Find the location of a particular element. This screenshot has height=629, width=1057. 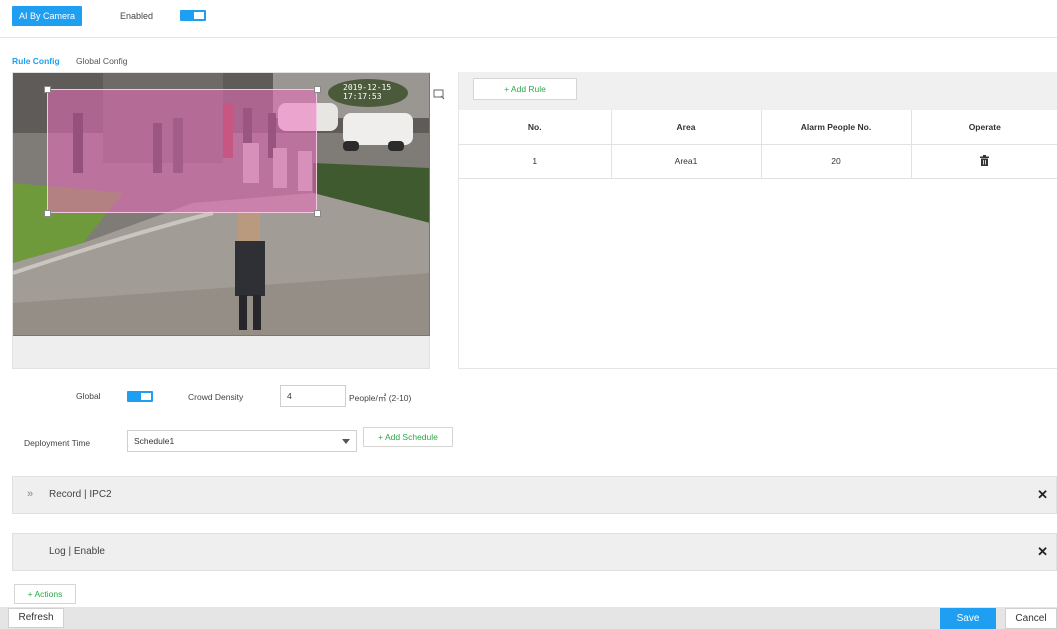

resize-handle-bottom-left is located at coordinates (47, 213).